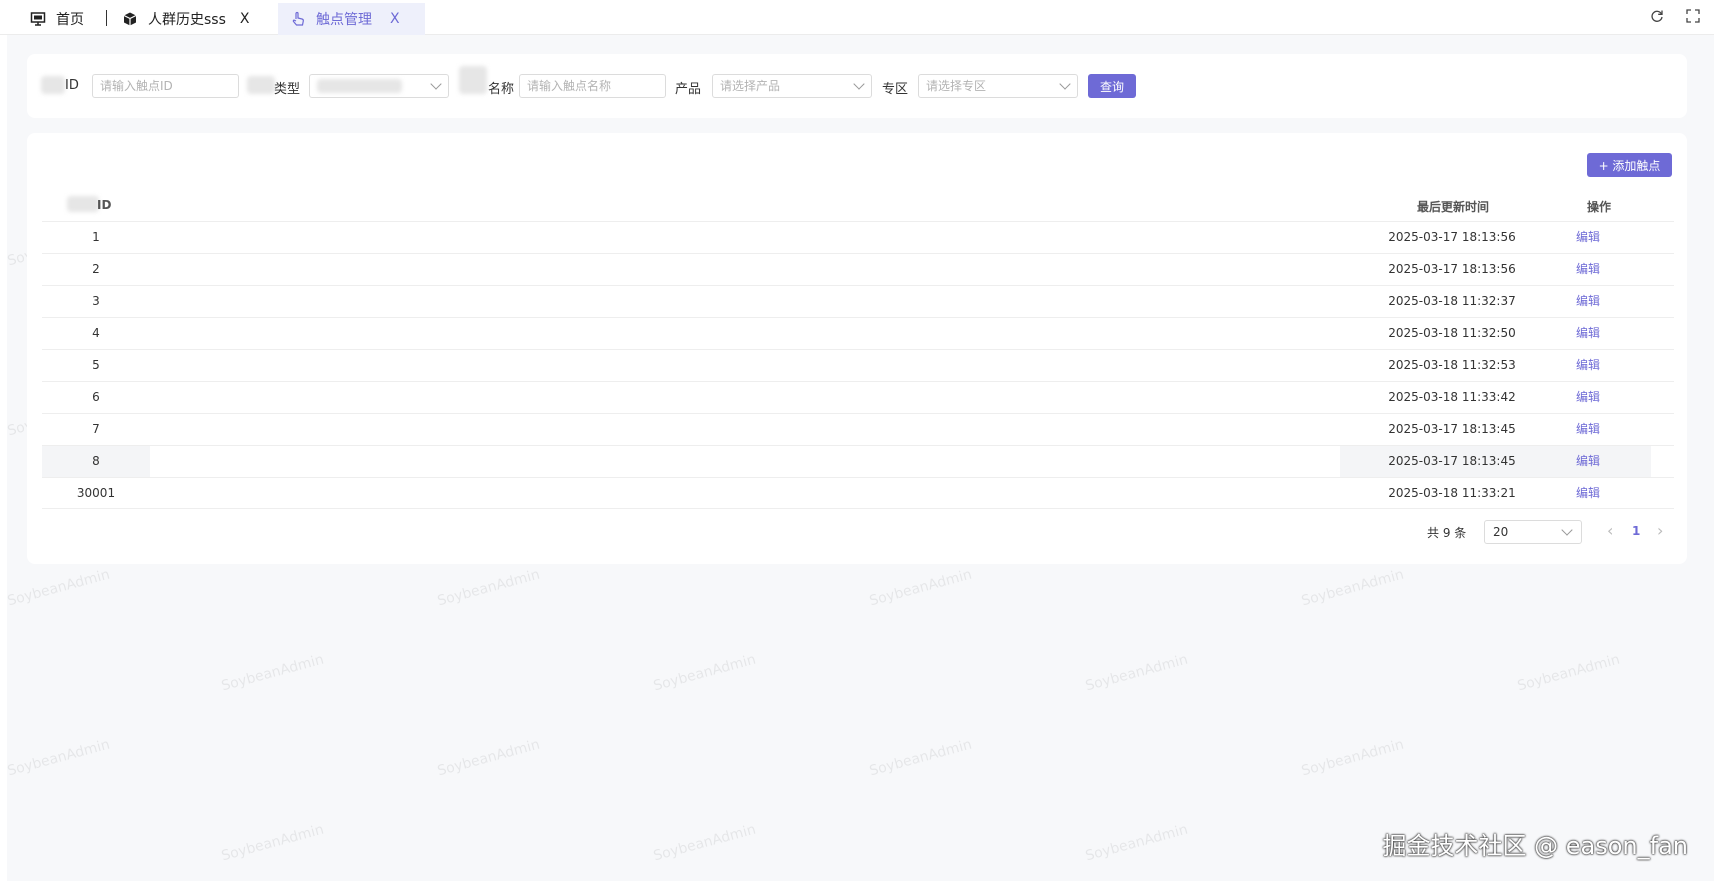 The height and width of the screenshot is (881, 1714). I want to click on type-select, so click(379, 86).